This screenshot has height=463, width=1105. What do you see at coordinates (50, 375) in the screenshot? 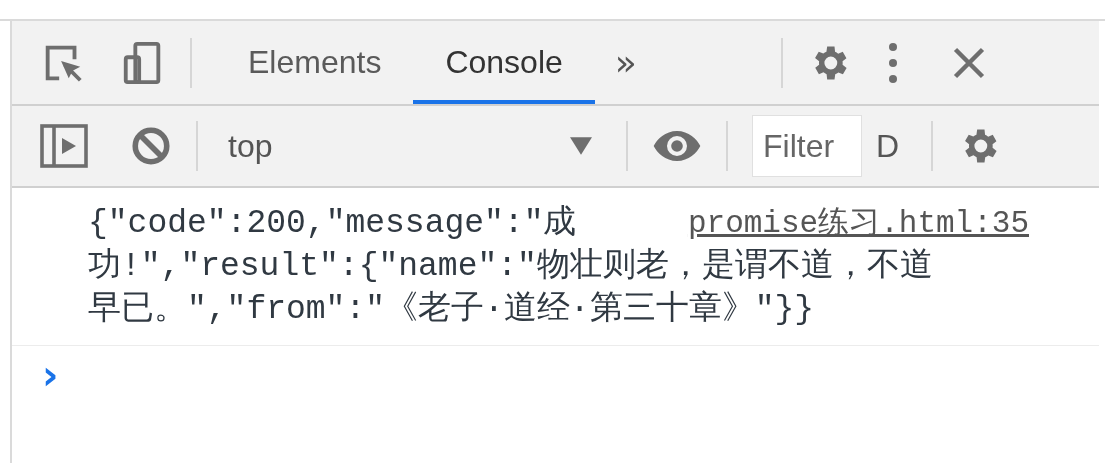
I see `prompt-caret: ›` at bounding box center [50, 375].